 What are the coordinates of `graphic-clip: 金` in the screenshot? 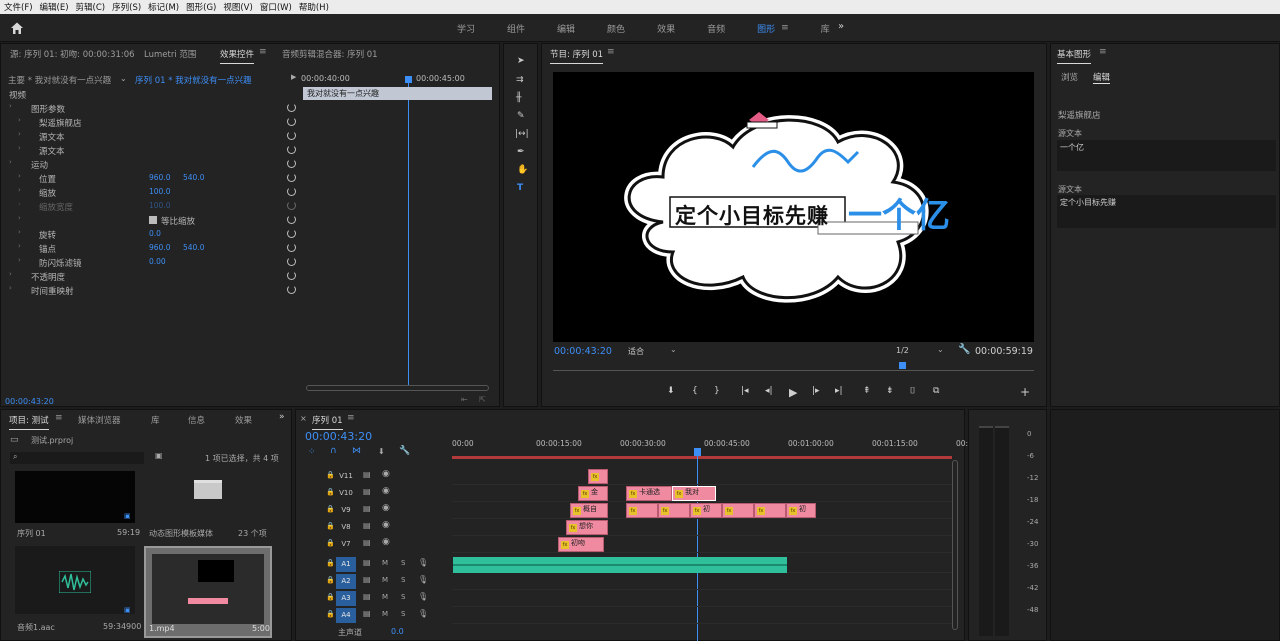 It's located at (593, 493).